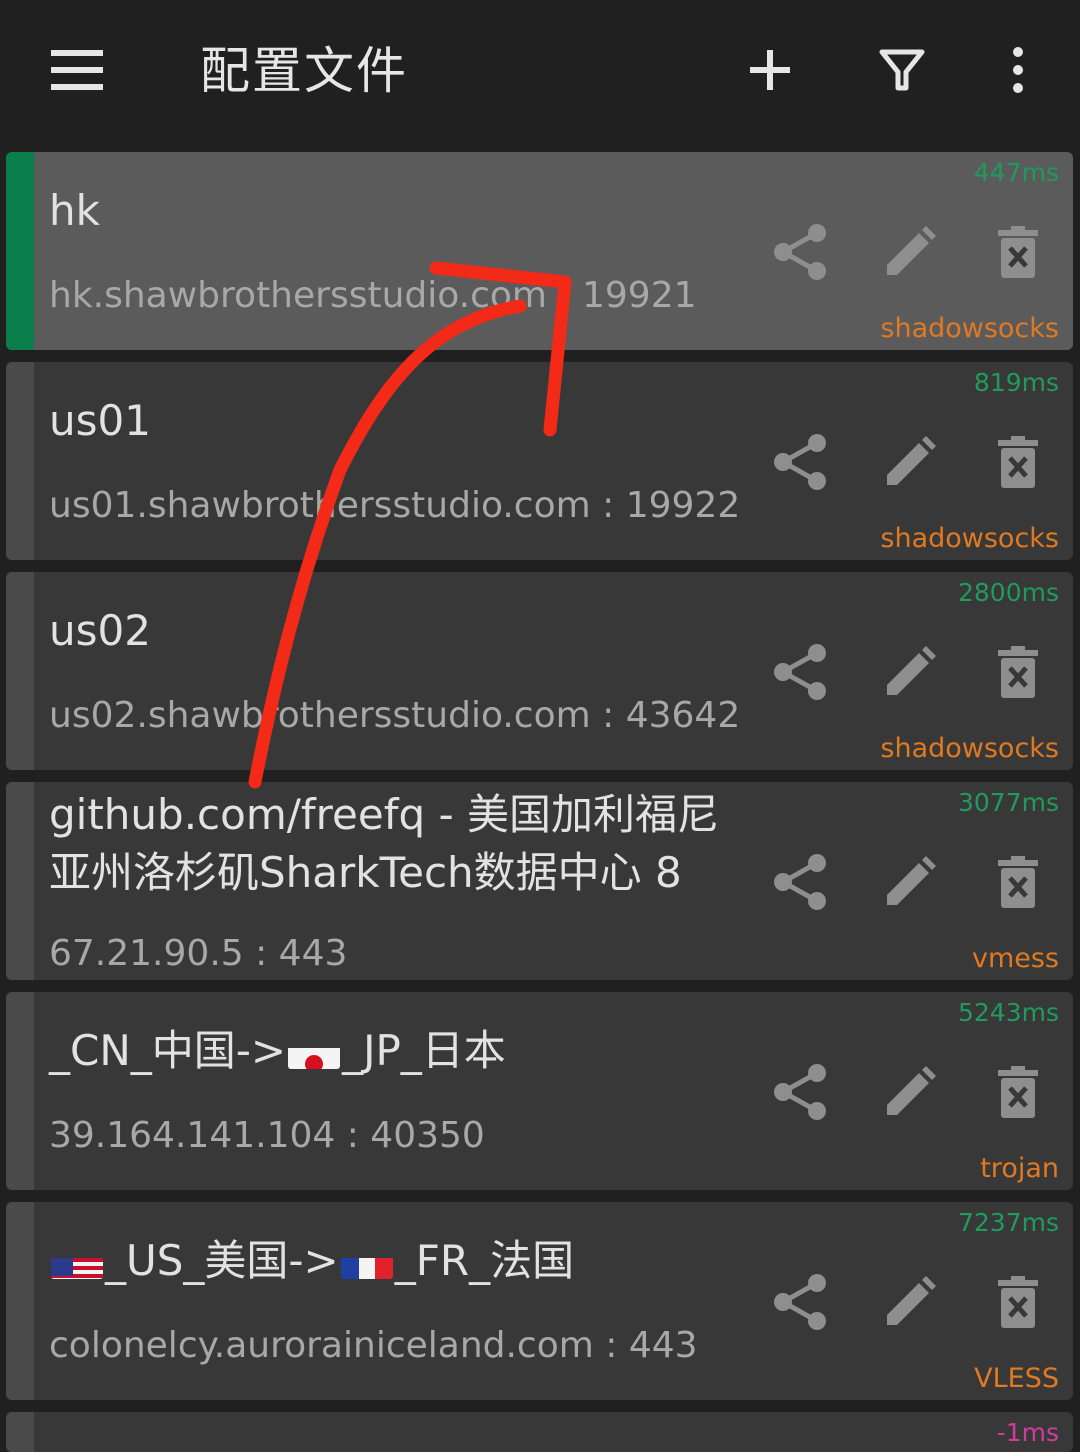  What do you see at coordinates (1019, 1168) in the screenshot?
I see `protocol-label: trojan` at bounding box center [1019, 1168].